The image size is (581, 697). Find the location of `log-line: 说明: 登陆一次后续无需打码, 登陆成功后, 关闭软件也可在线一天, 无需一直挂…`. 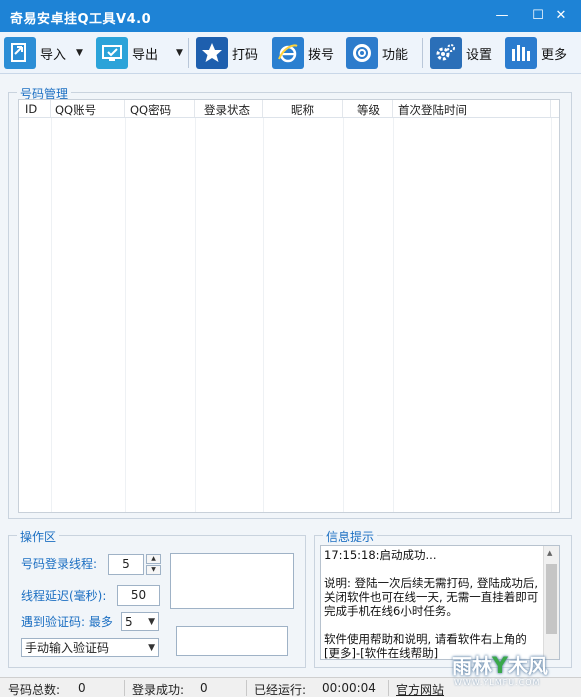

log-line: 说明: 登陆一次后续无需打码, 登陆成功后, 关闭软件也可在线一天, 无需一直挂… is located at coordinates (431, 597).